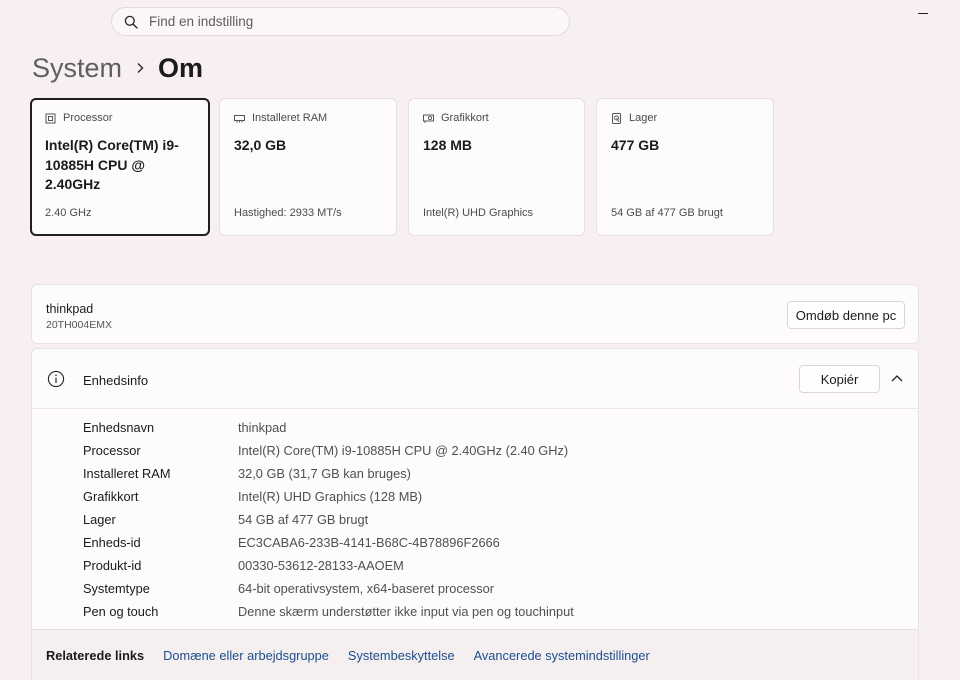  Describe the element at coordinates (685, 167) in the screenshot. I see `card-storage: Lager 477 GB 54 GB af 477 GB brugt` at that location.